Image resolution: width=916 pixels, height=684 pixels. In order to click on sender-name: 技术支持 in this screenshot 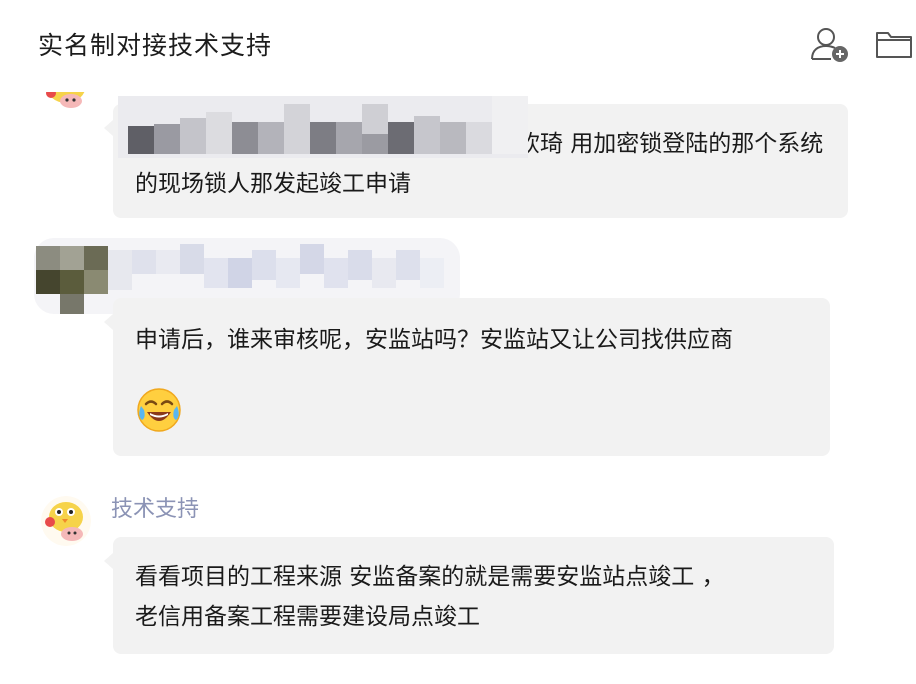, I will do `click(155, 509)`.